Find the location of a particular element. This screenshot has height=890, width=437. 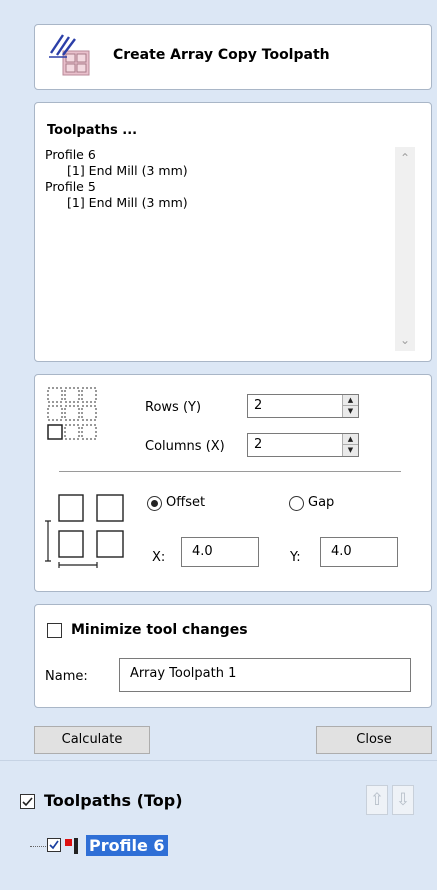

columns-stepper: 2 ▲ ▼ is located at coordinates (303, 445).